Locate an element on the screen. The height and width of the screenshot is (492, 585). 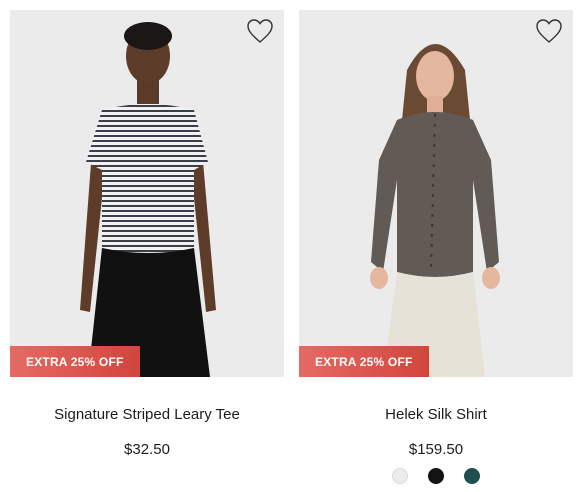
color-swatches is located at coordinates (436, 476).